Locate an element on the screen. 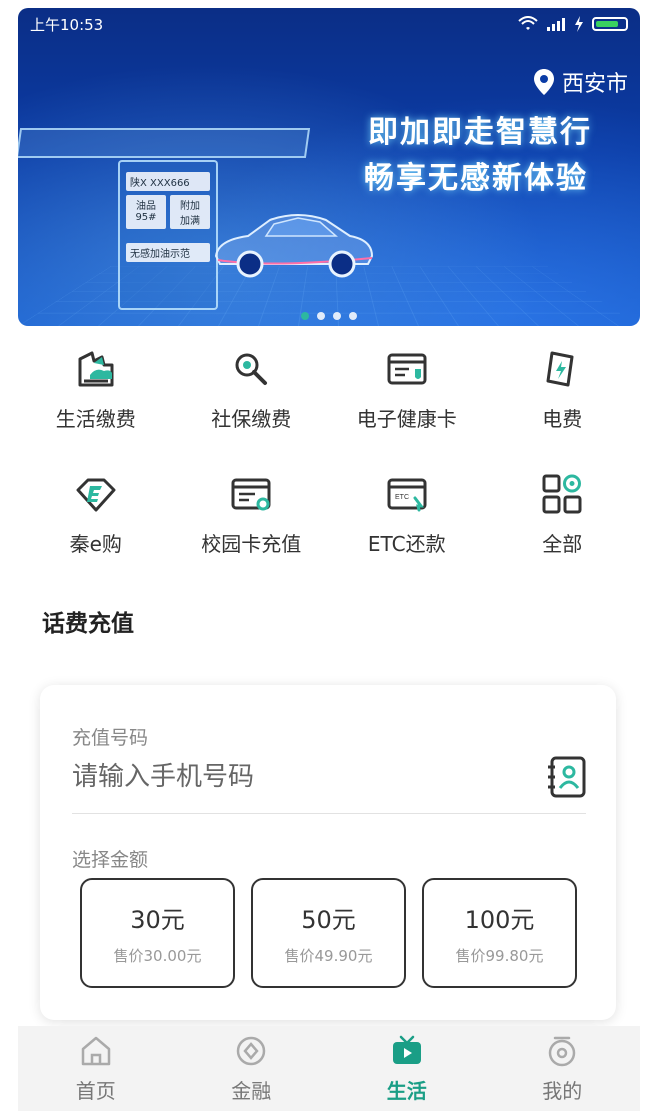 The image size is (650, 1111). location-selector: 西安市 is located at coordinates (580, 82).